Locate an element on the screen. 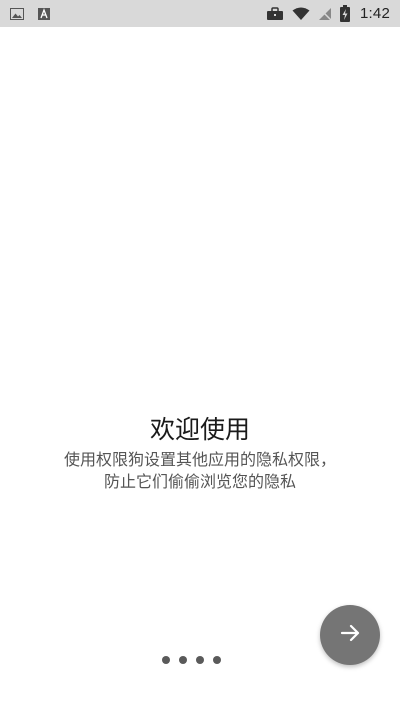 The height and width of the screenshot is (711, 400). arrow-right-icon is located at coordinates (350, 635).